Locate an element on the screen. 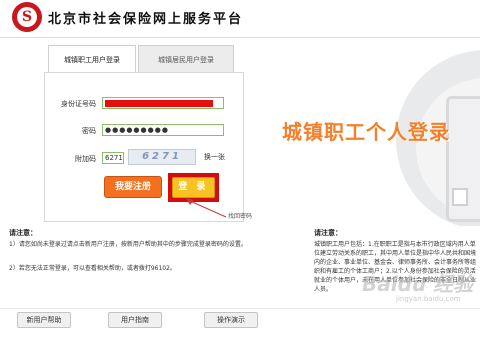 The width and height of the screenshot is (480, 338). captcha-image: 6271 is located at coordinates (162, 157).